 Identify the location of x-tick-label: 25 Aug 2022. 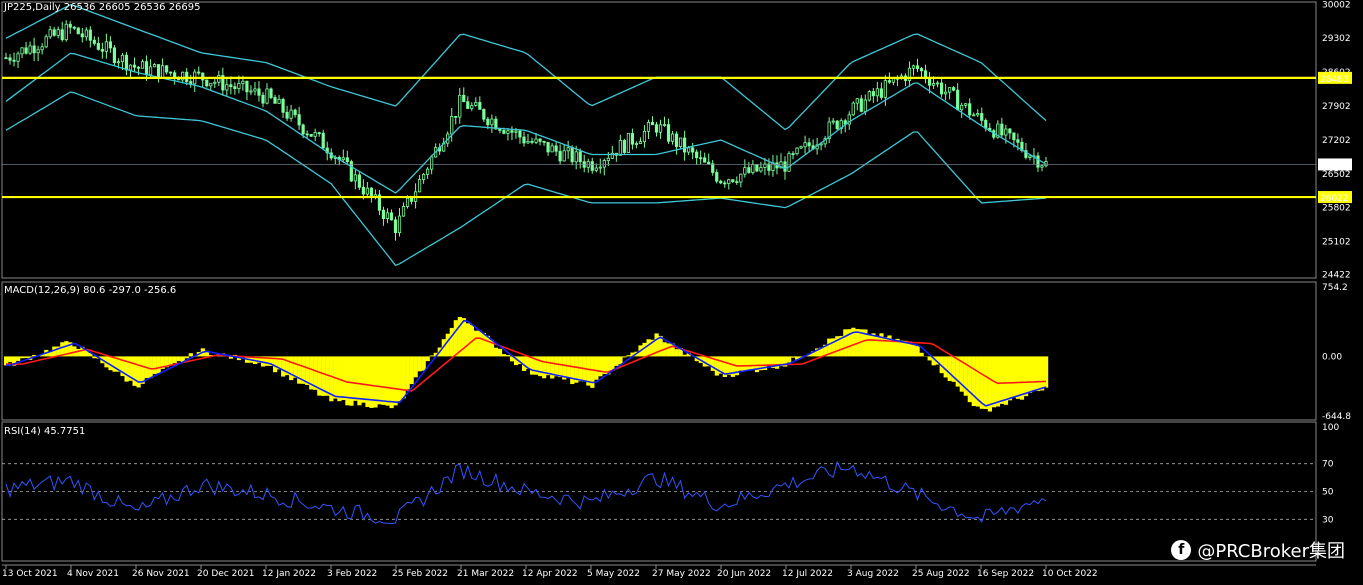
(941, 574).